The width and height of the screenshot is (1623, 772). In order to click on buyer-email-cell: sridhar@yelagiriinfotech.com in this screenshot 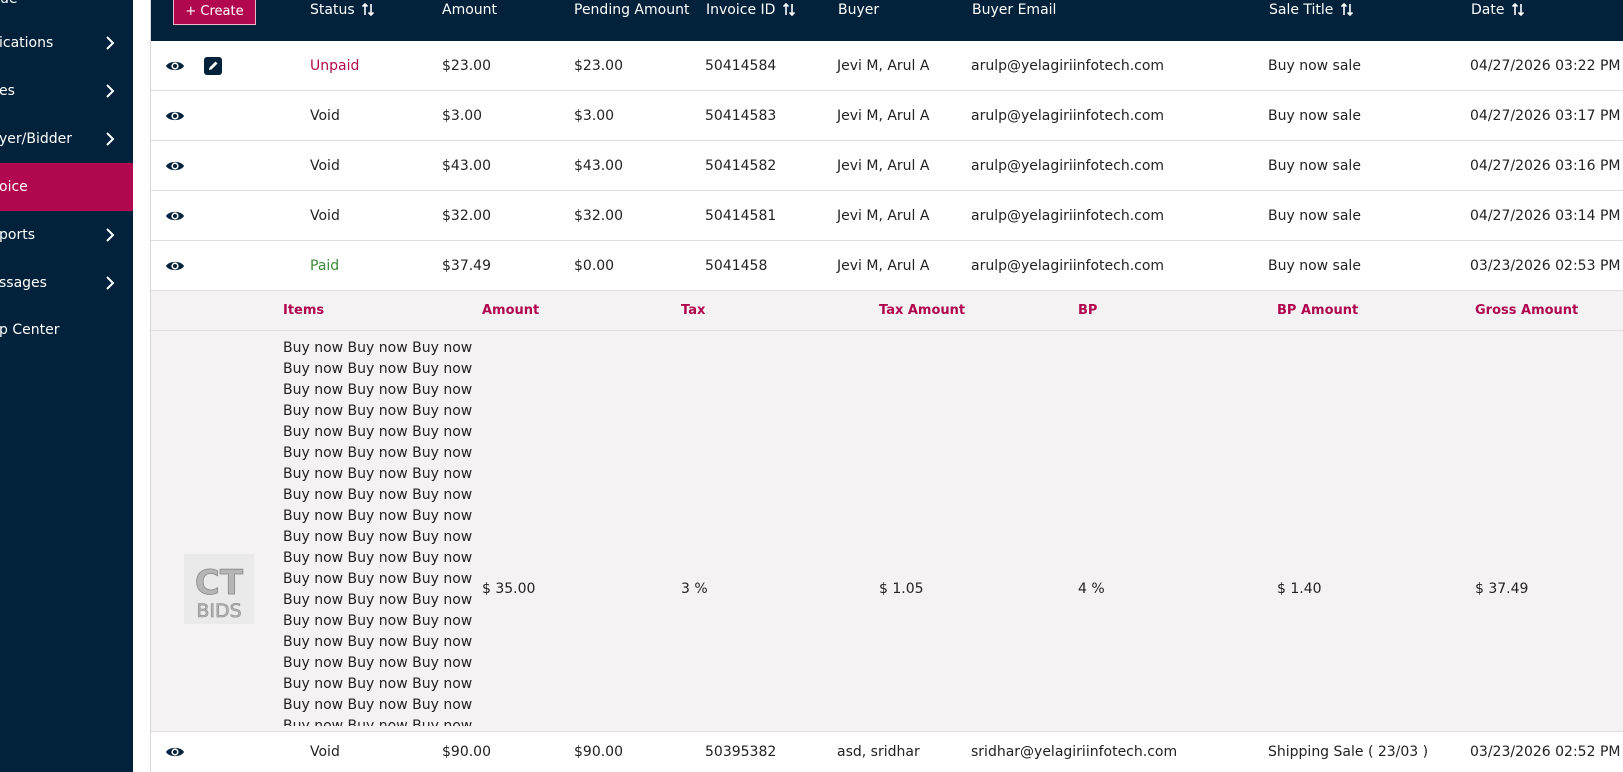, I will do `click(1074, 752)`.